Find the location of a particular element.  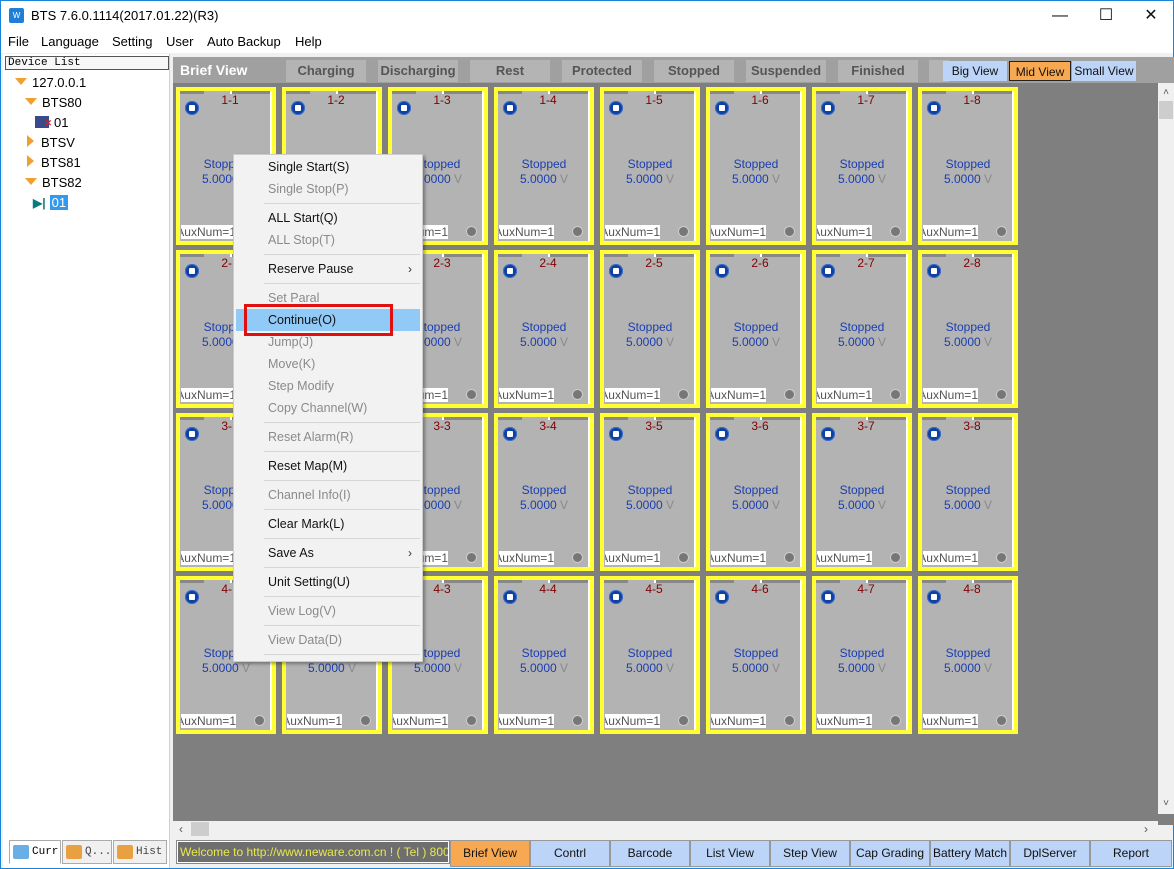

channel-card: 3-7 Stopped 5.0000 V AuxNum=1 is located at coordinates (862, 492).